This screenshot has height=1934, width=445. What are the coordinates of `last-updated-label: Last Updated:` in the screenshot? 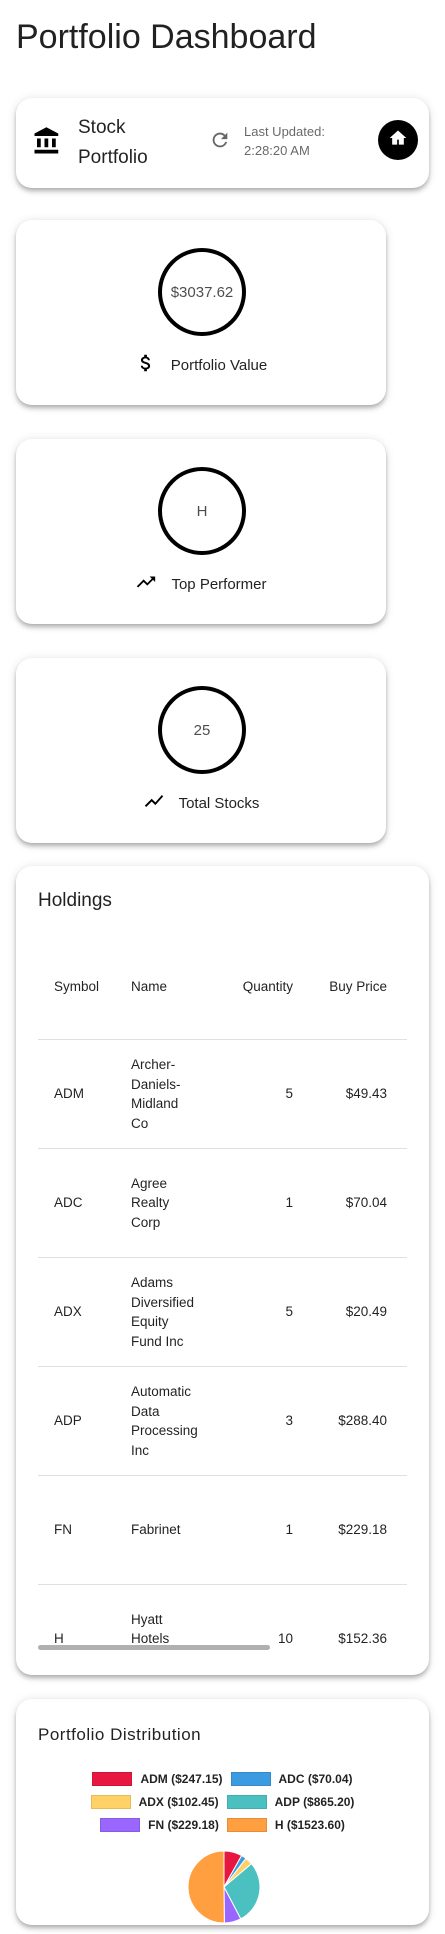 It's located at (284, 131).